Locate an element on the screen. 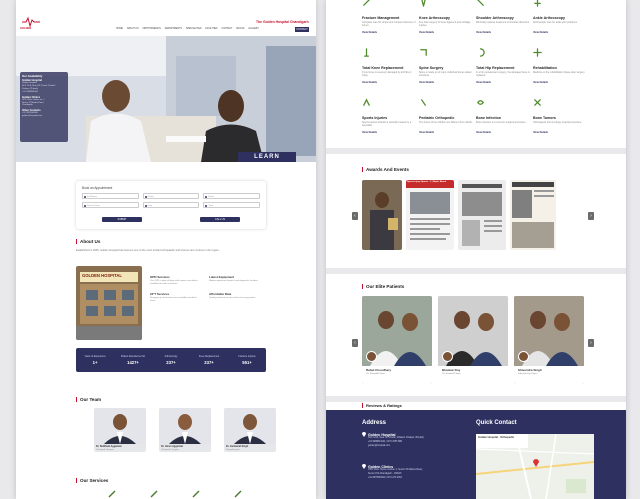 The width and height of the screenshot is (640, 499). availability-contact-lines: +91 9876500000 golden@hospital.com is located at coordinates (44, 115).